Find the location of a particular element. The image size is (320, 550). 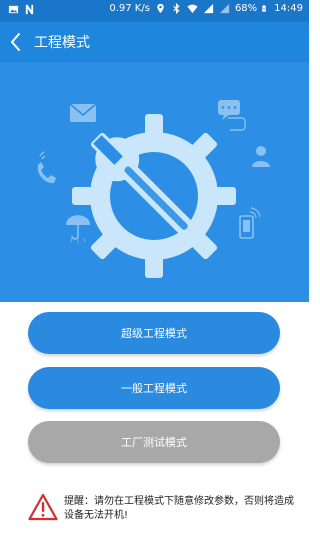

status-right-group: 0.97 K/s 68% 14:49 is located at coordinates (206, 8).